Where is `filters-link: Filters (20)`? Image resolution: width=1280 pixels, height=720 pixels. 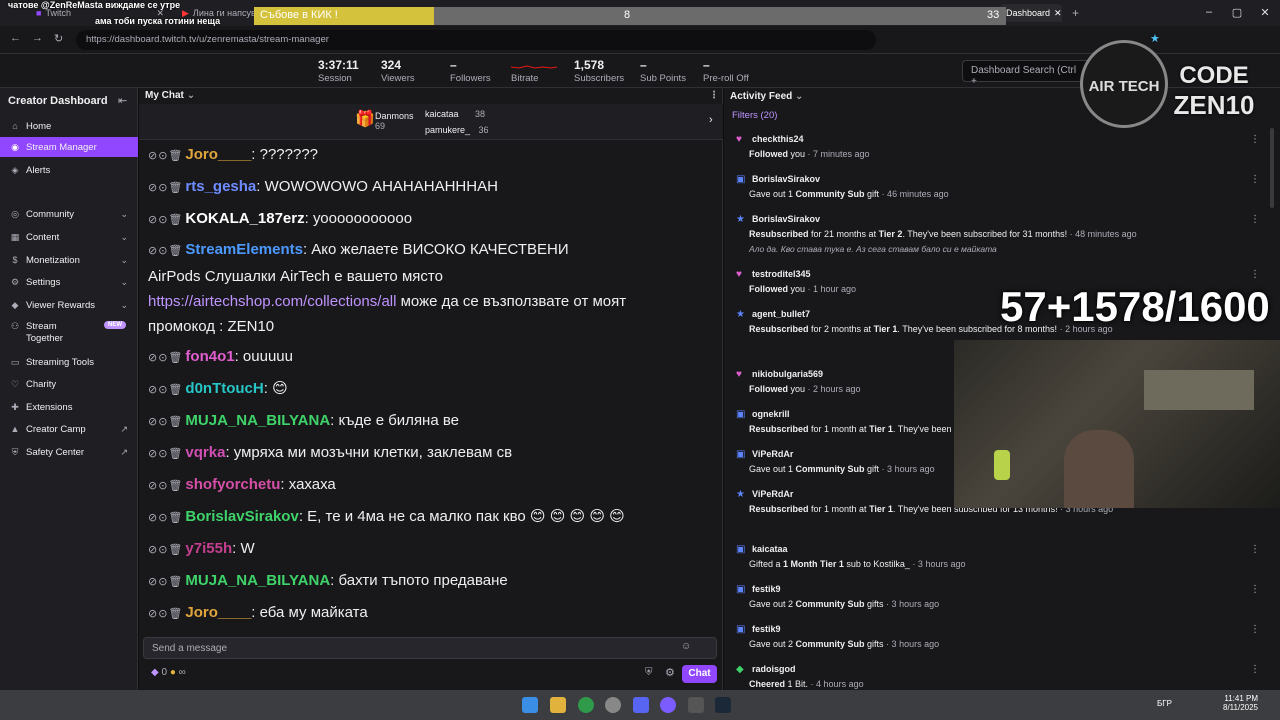
filters-link: Filters (20) is located at coordinates (754, 115).